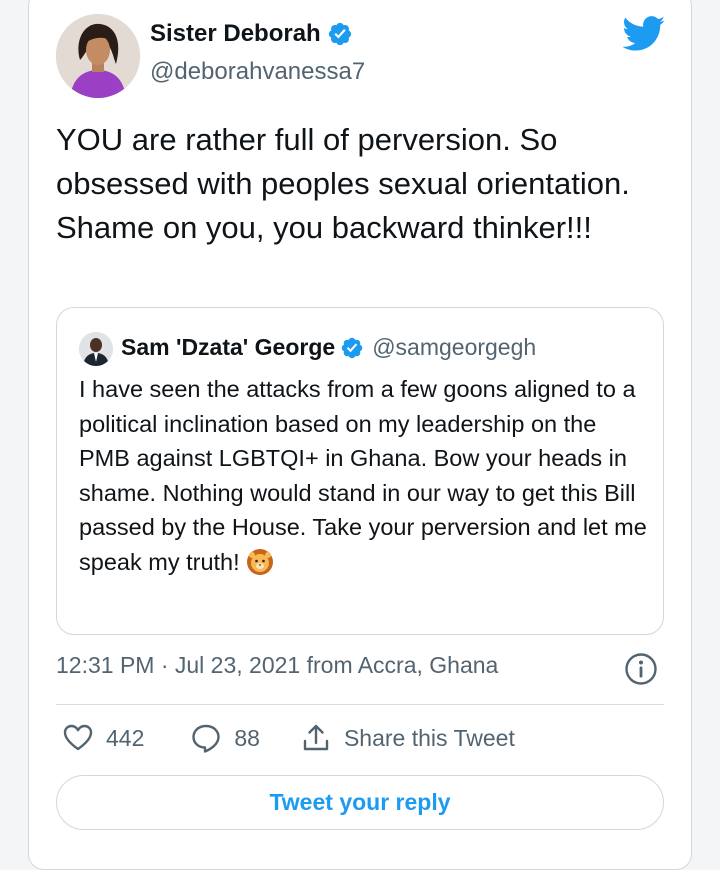  I want to click on tweet-your-reply-button: Tweet your reply, so click(360, 802).